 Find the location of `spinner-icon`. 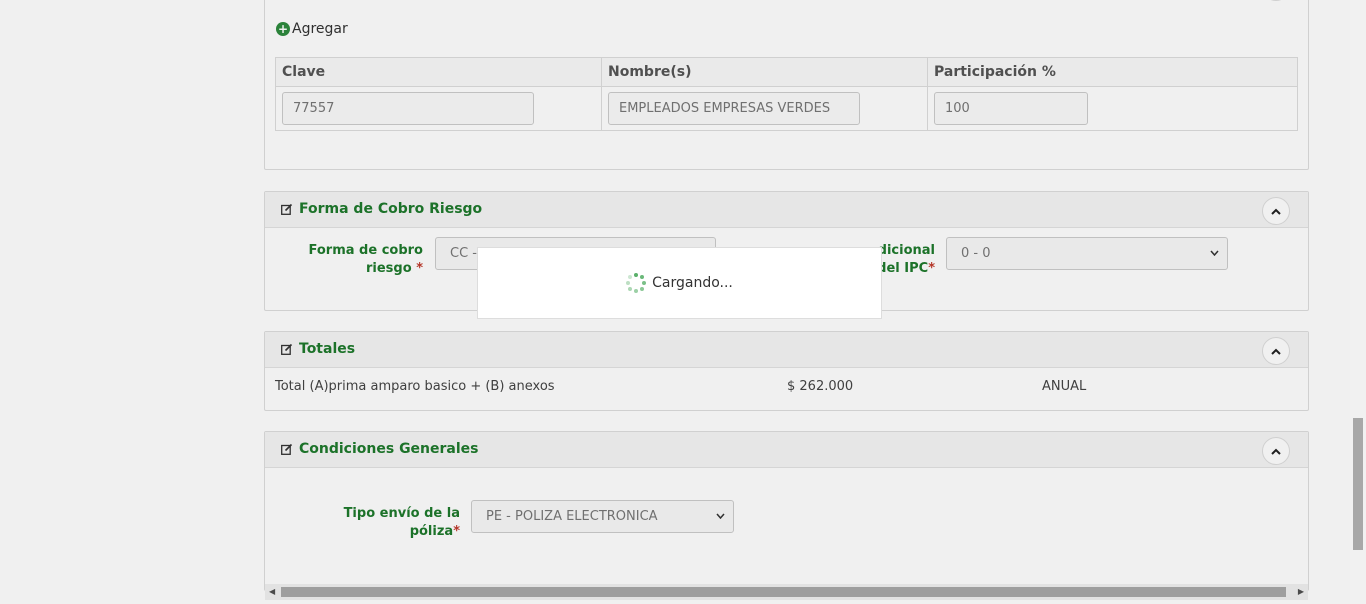

spinner-icon is located at coordinates (636, 283).